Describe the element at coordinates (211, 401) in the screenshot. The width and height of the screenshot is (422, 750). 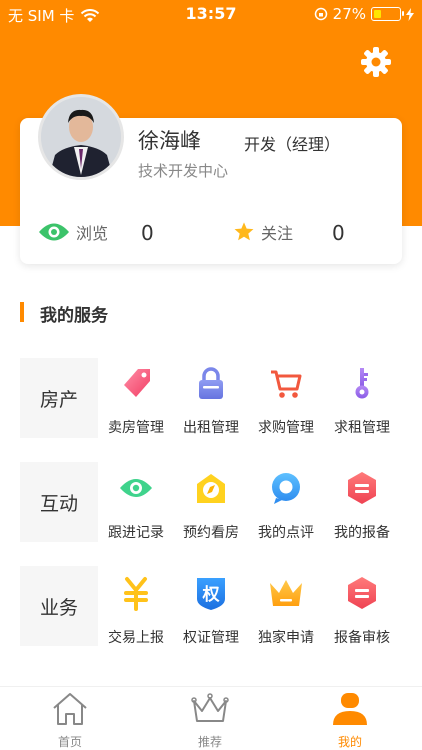
I see `service-rent-management: 出租管理` at that location.